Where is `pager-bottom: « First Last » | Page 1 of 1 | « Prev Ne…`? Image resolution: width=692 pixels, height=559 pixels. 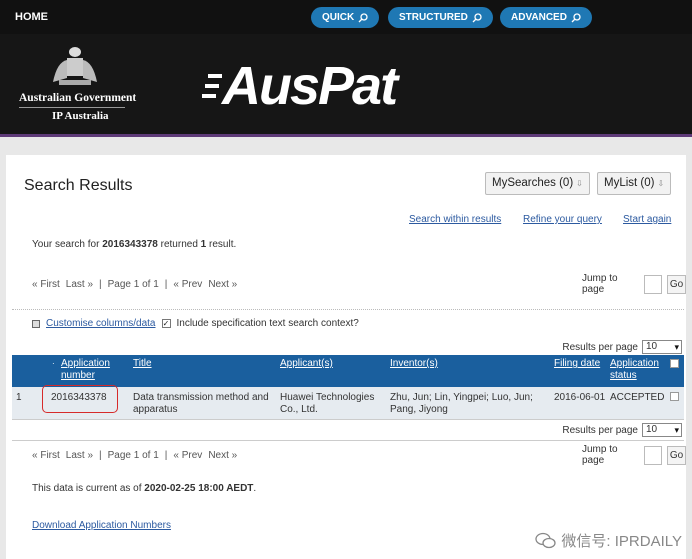
pager-bottom: « First Last » | Page 1 of 1 | « Prev Ne… is located at coordinates (134, 455).